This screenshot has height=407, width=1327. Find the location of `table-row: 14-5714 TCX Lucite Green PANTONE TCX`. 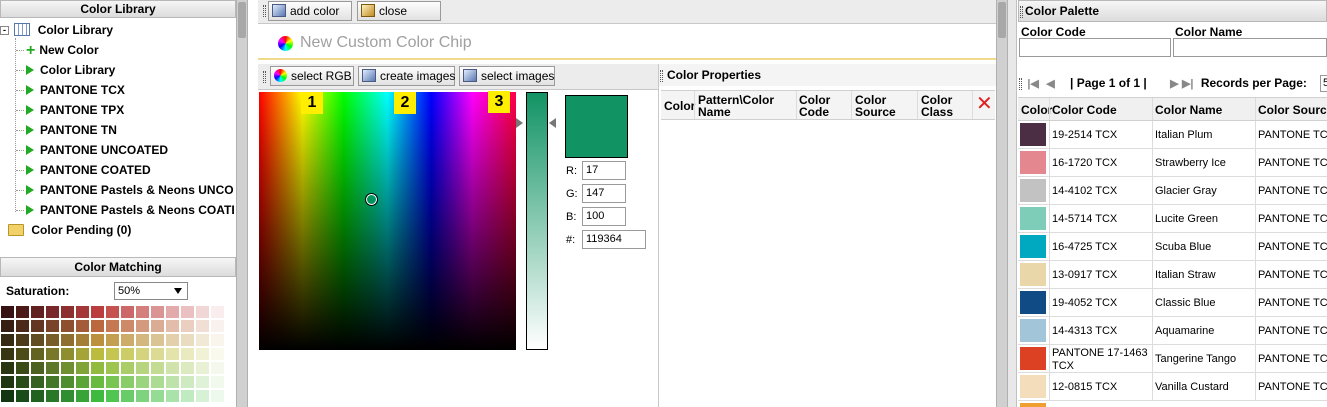

table-row: 14-5714 TCX Lucite Green PANTONE TCX is located at coordinates (1172, 219).